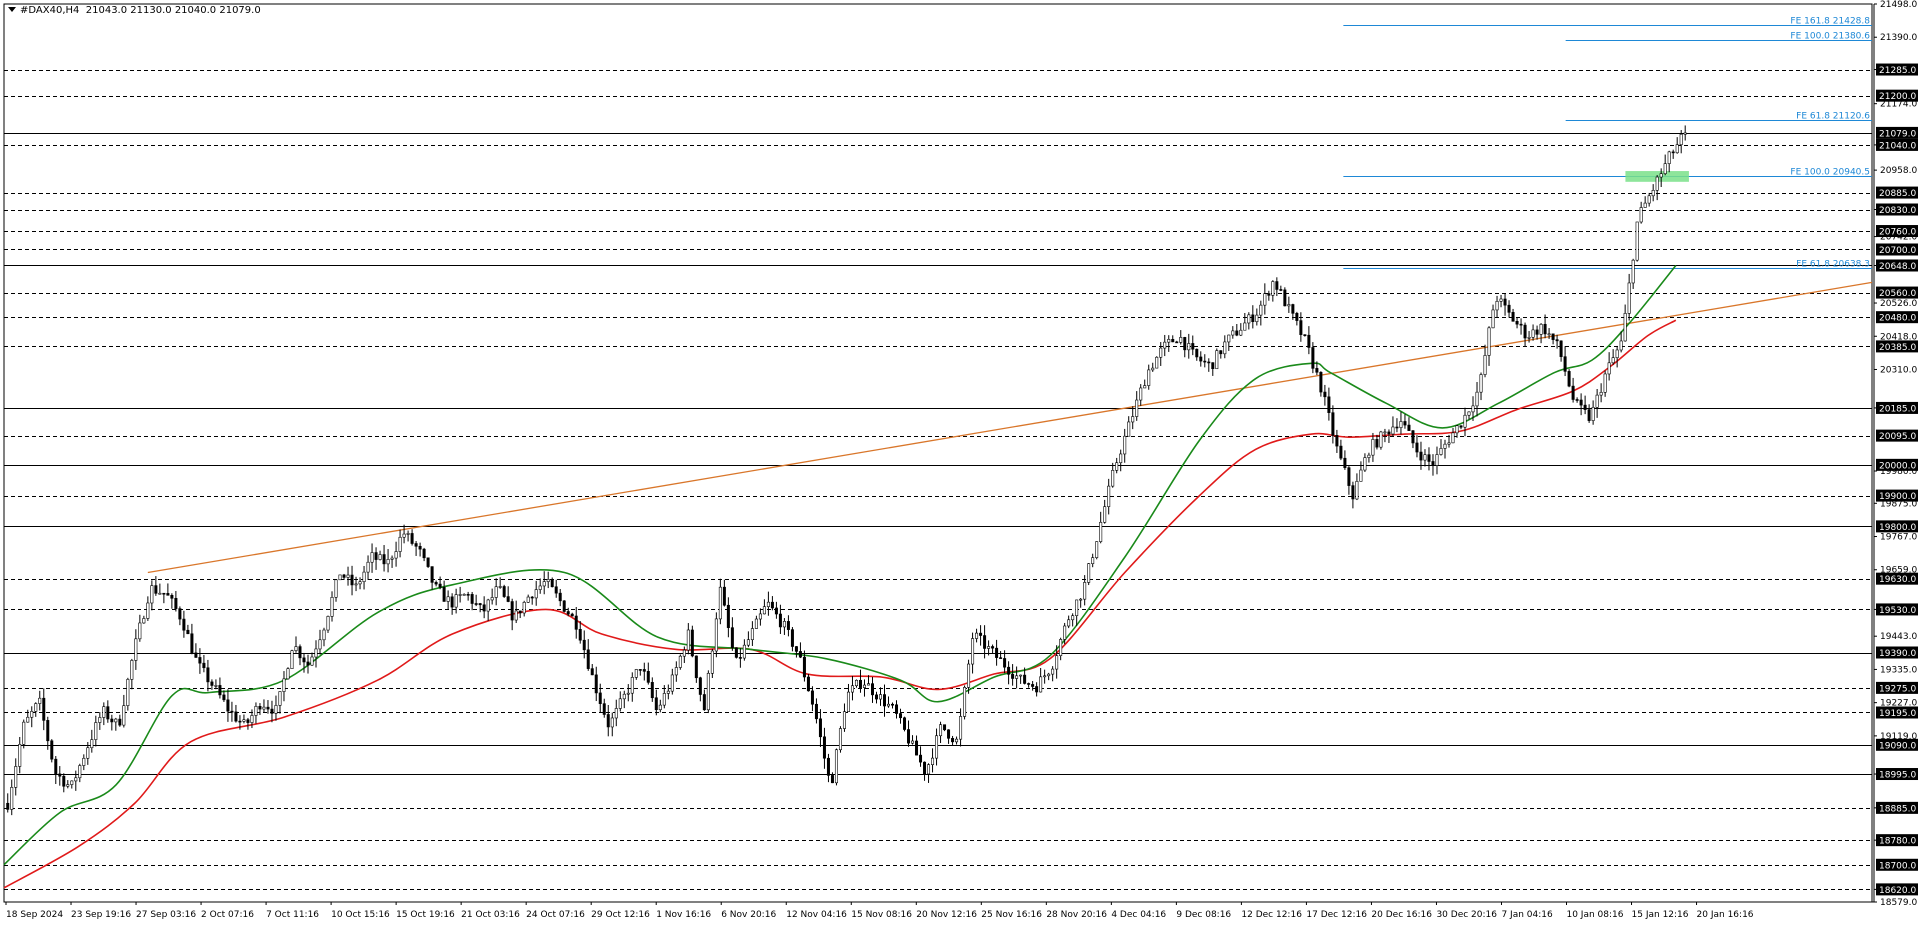 The image size is (1920, 927). I want to click on level-label-27: 18620.0, so click(1897, 891).